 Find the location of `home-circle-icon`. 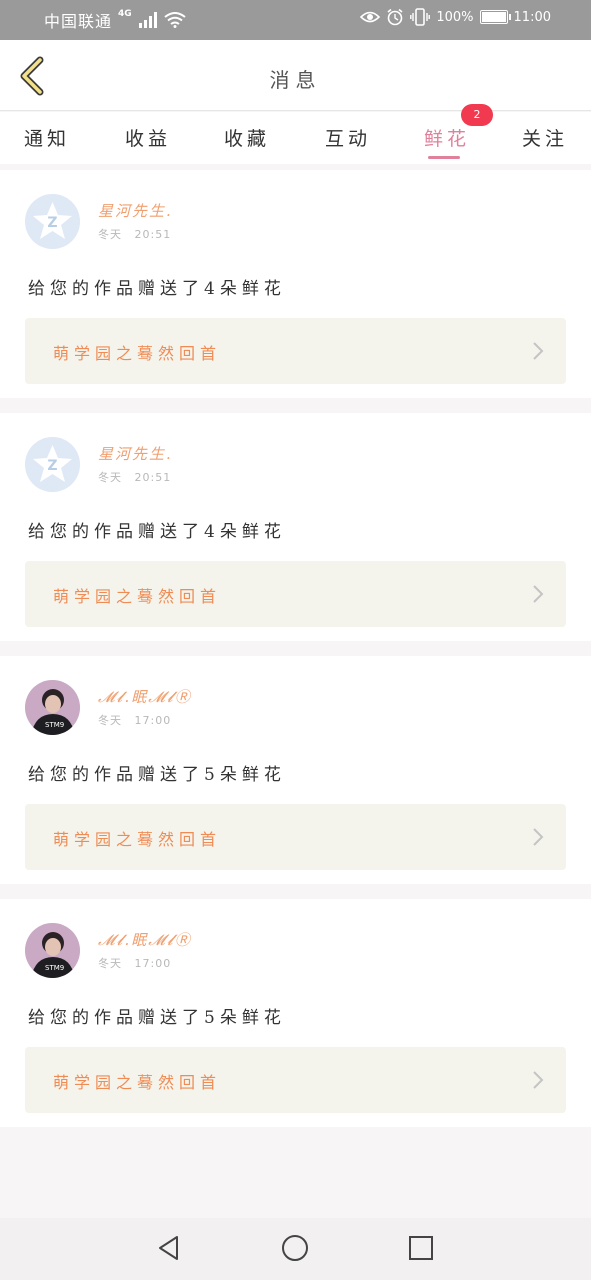

home-circle-icon is located at coordinates (295, 1248).